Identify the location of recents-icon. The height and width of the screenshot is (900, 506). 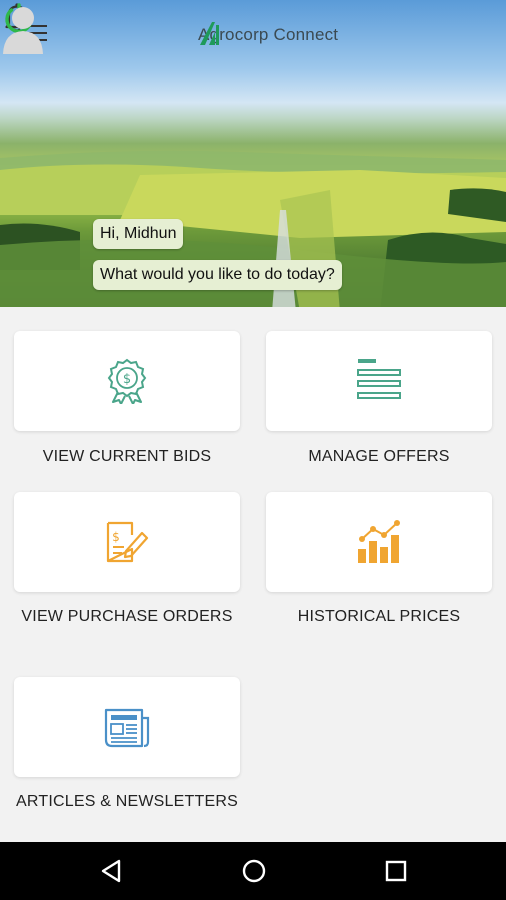
(396, 871).